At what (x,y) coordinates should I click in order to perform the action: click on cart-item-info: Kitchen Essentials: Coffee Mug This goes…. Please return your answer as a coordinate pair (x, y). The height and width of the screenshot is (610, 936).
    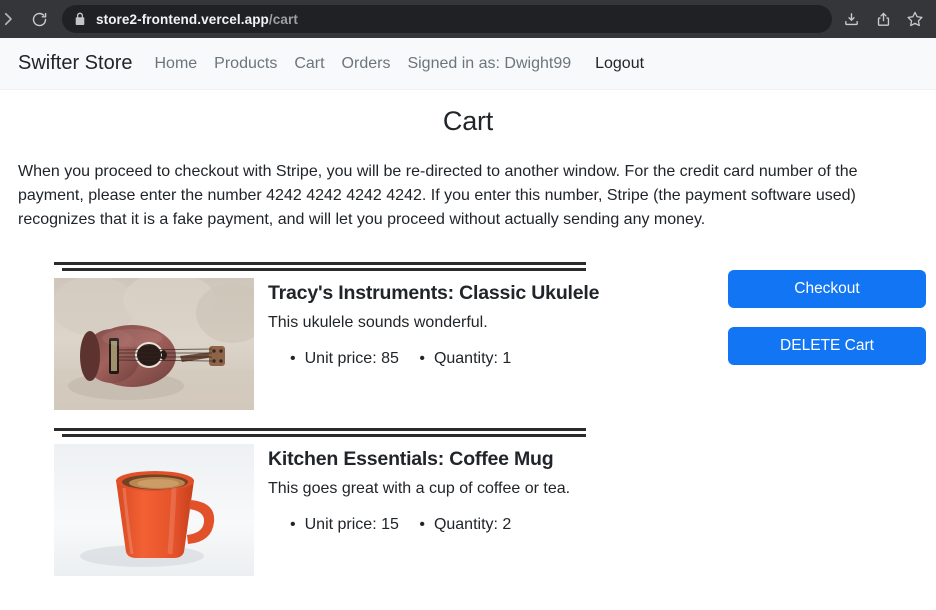
    Looking at the image, I should click on (419, 489).